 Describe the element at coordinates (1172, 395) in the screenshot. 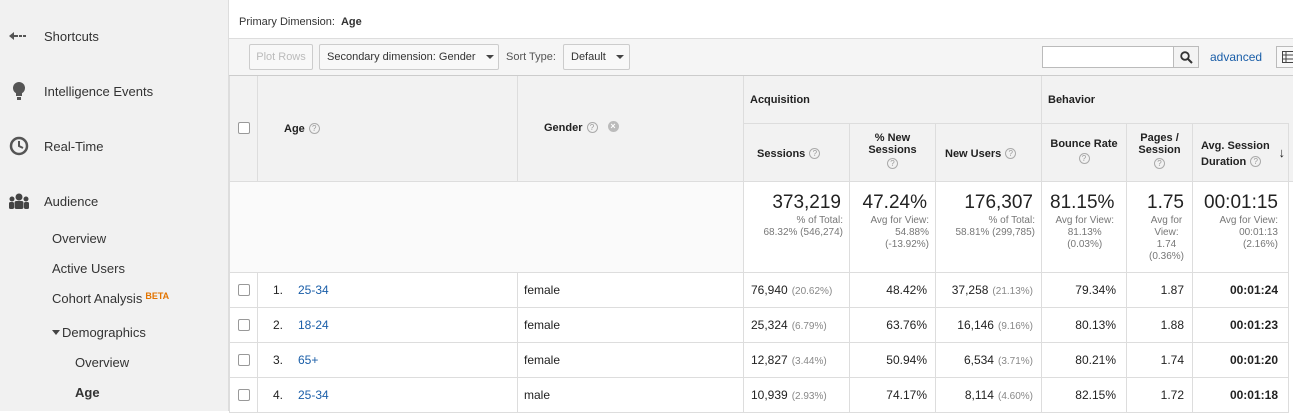

I see `row-pages: 1.72` at that location.